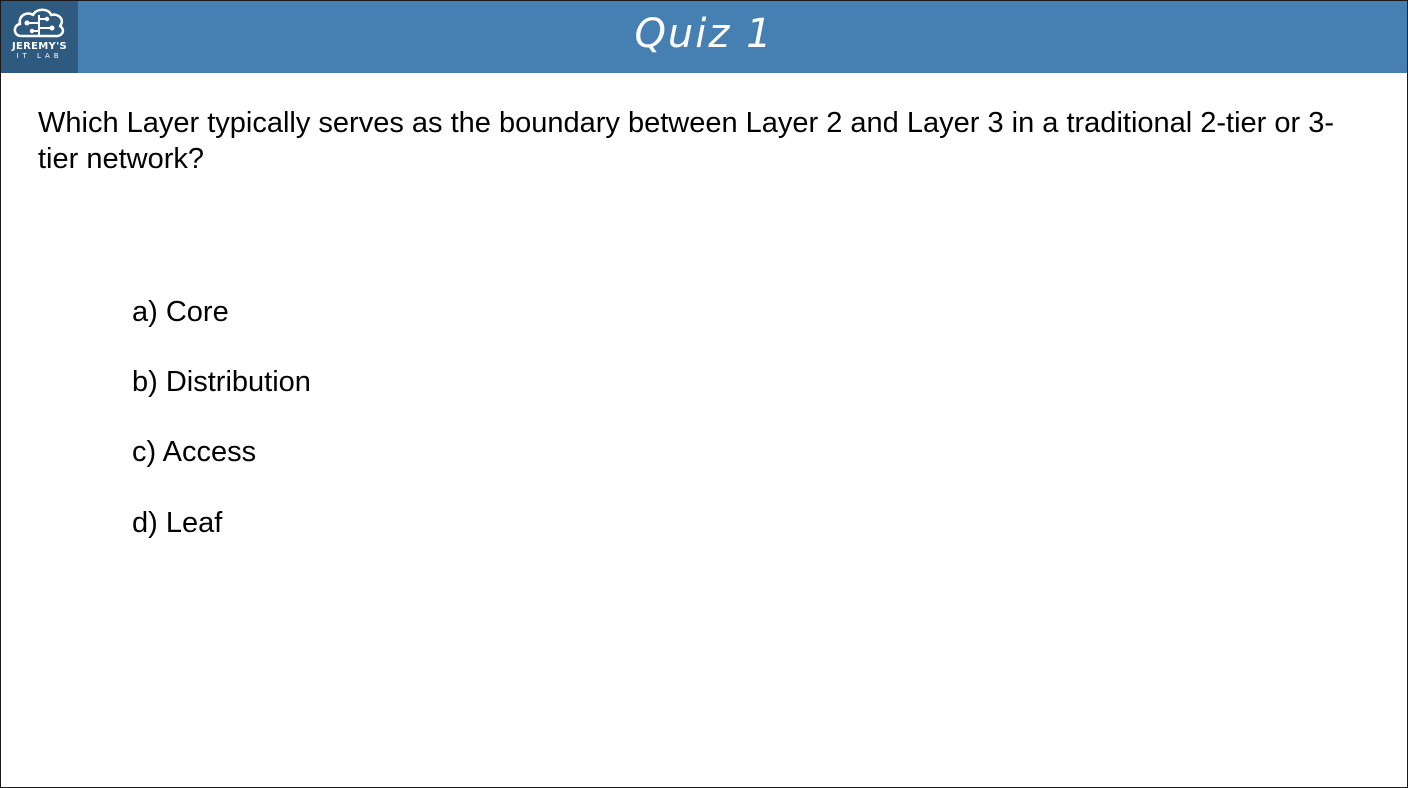 Image resolution: width=1408 pixels, height=788 pixels. What do you see at coordinates (180, 312) in the screenshot?
I see `option-a: a) Core` at bounding box center [180, 312].